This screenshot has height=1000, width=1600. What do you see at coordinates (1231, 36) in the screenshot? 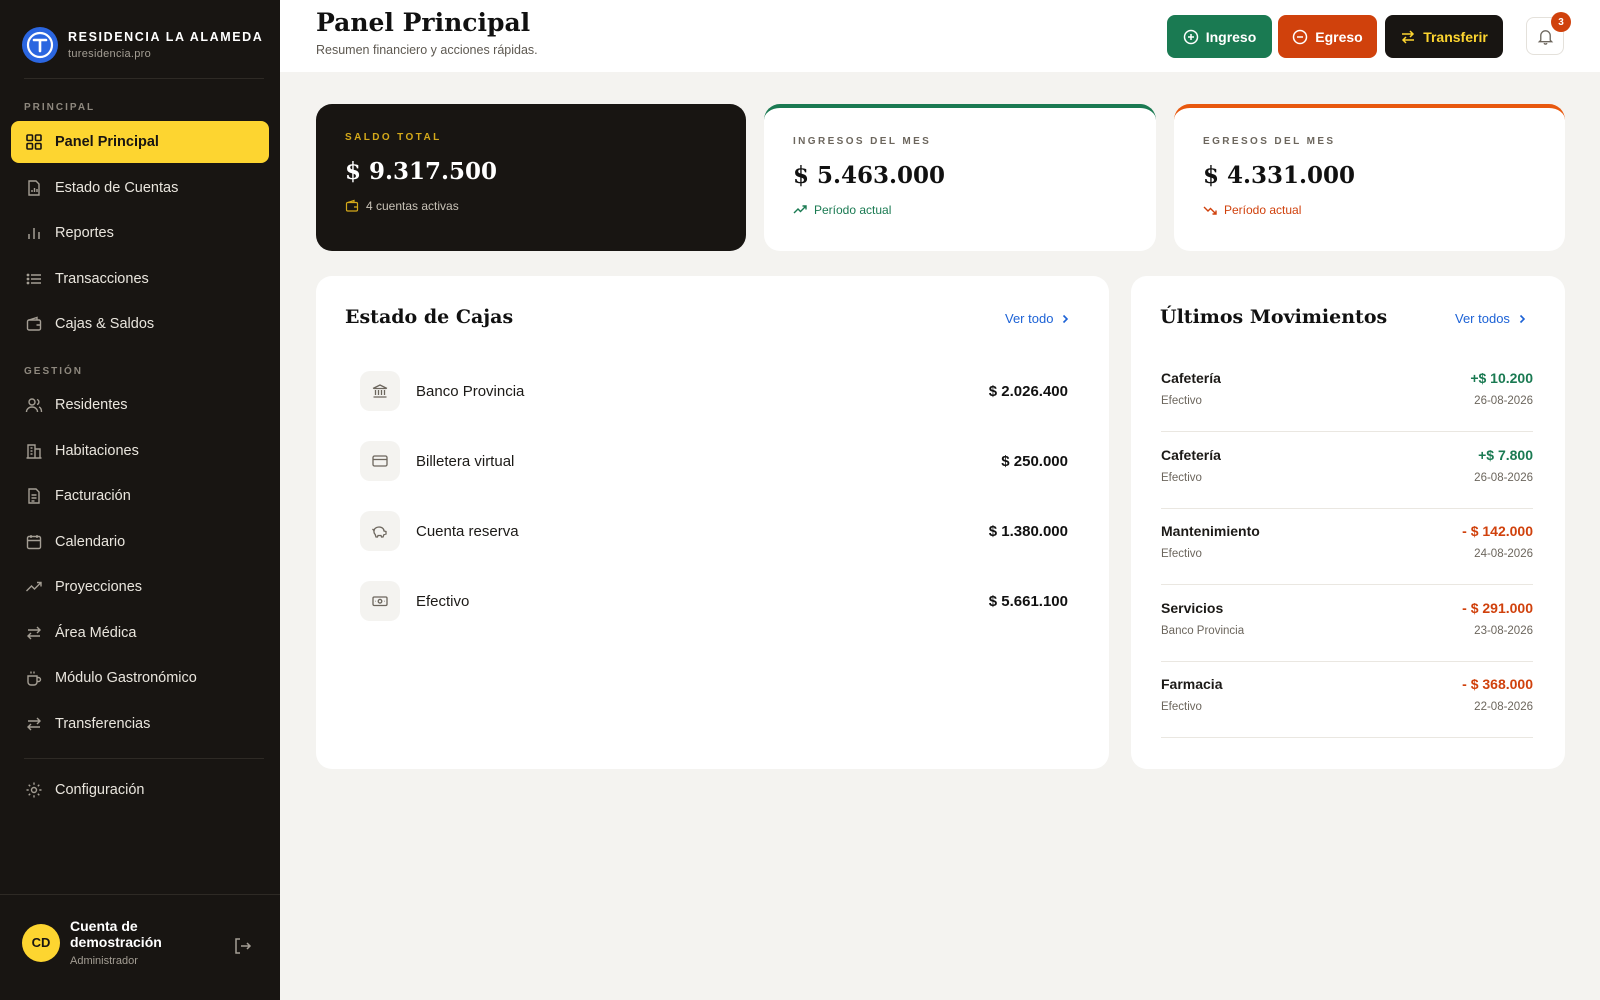
I see `ingreso-label: Ingreso` at bounding box center [1231, 36].